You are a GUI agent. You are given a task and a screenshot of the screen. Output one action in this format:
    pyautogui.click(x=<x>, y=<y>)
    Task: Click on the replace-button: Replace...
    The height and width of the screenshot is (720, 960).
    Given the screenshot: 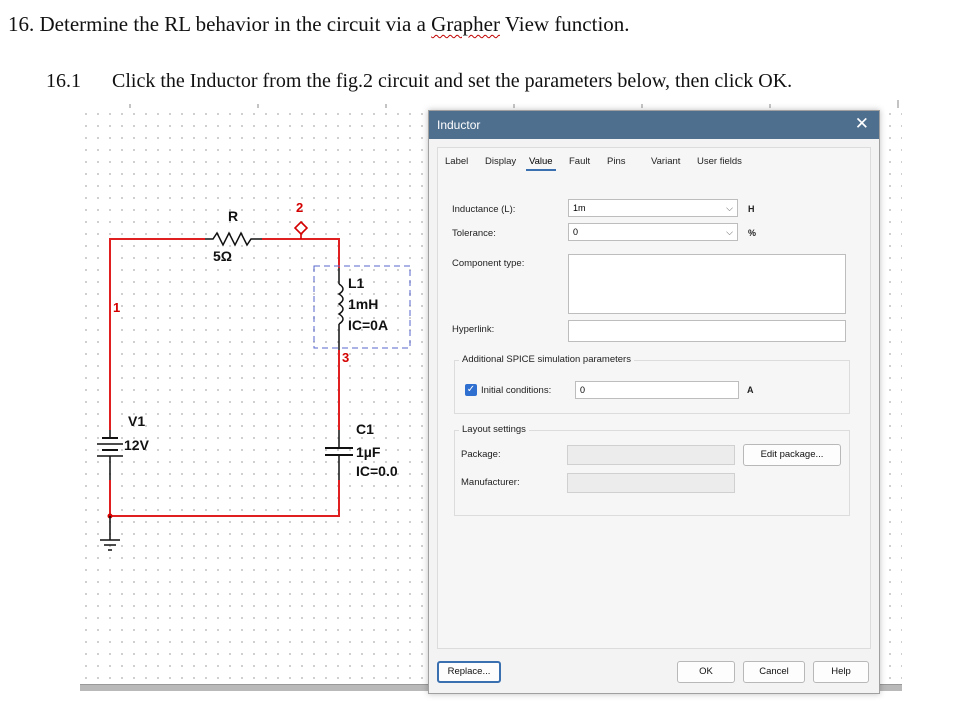 What is the action you would take?
    pyautogui.click(x=469, y=672)
    